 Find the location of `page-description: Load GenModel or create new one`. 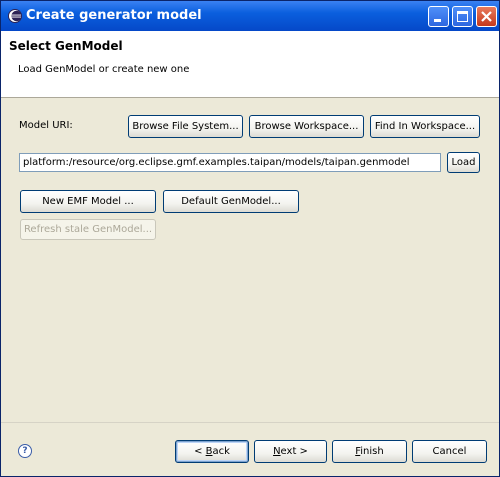

page-description: Load GenModel or create new one is located at coordinates (104, 69).